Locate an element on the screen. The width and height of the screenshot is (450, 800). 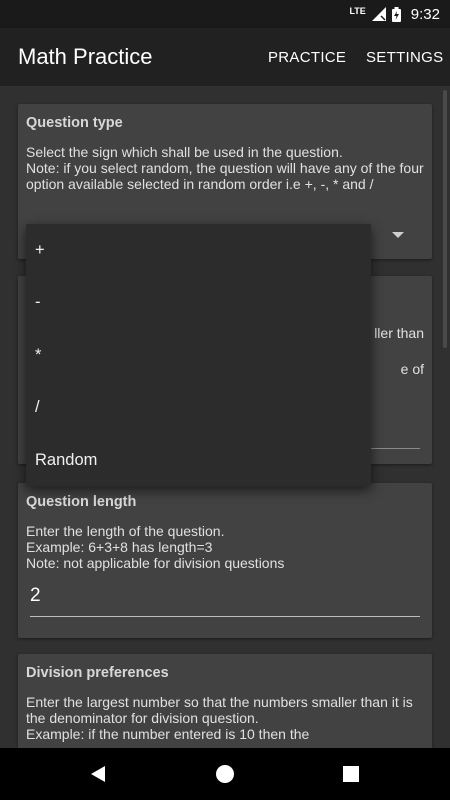
dropdown-arrow-icon is located at coordinates (398, 235).